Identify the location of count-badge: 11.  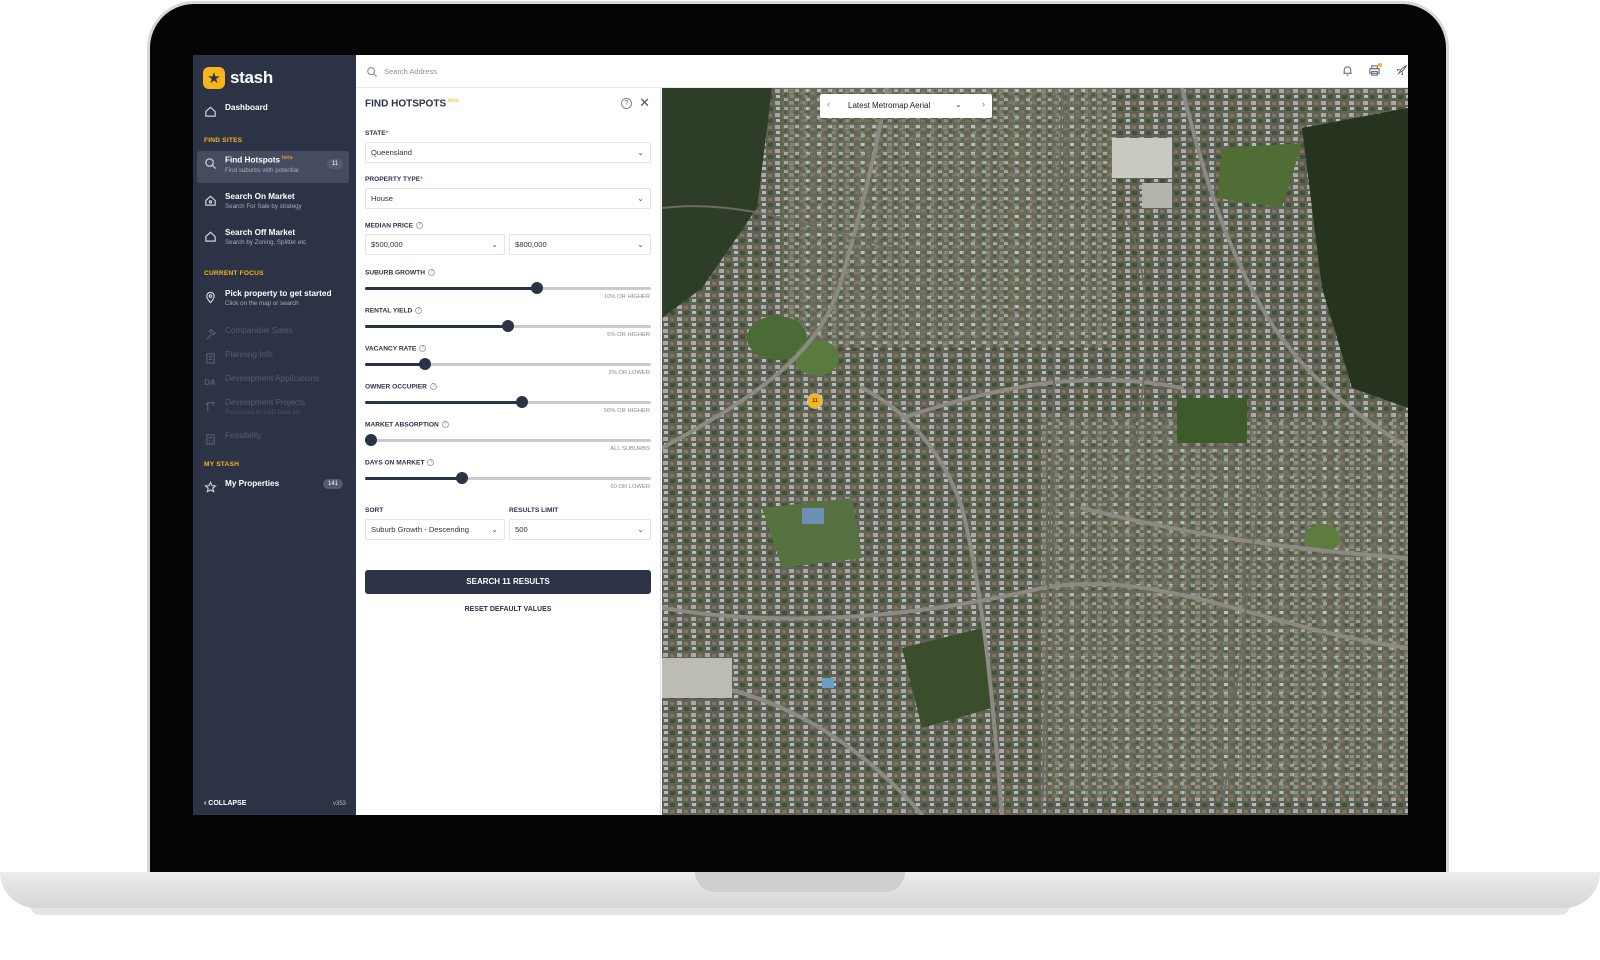
(334, 164).